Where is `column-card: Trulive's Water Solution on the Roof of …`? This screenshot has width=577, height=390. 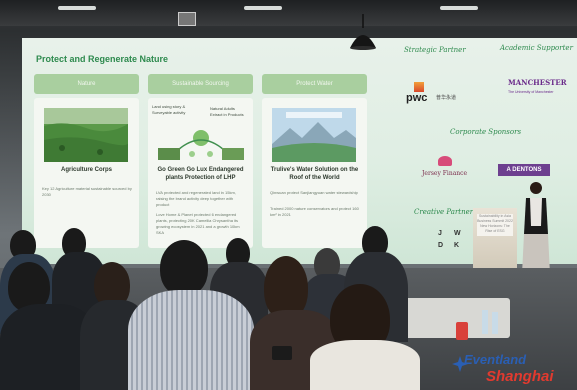
column-card: Trulive's Water Solution on the Roof of … is located at coordinates (314, 173).